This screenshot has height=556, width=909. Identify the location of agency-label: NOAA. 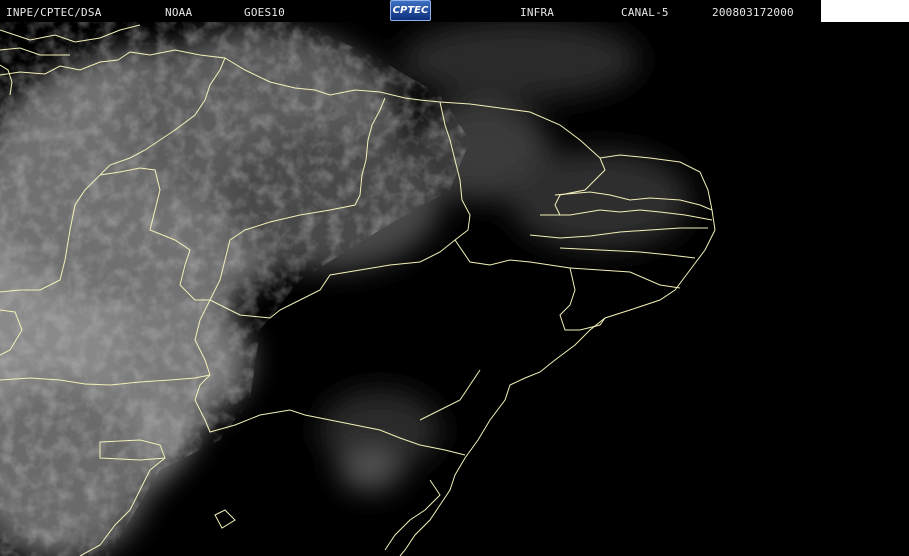
(179, 12).